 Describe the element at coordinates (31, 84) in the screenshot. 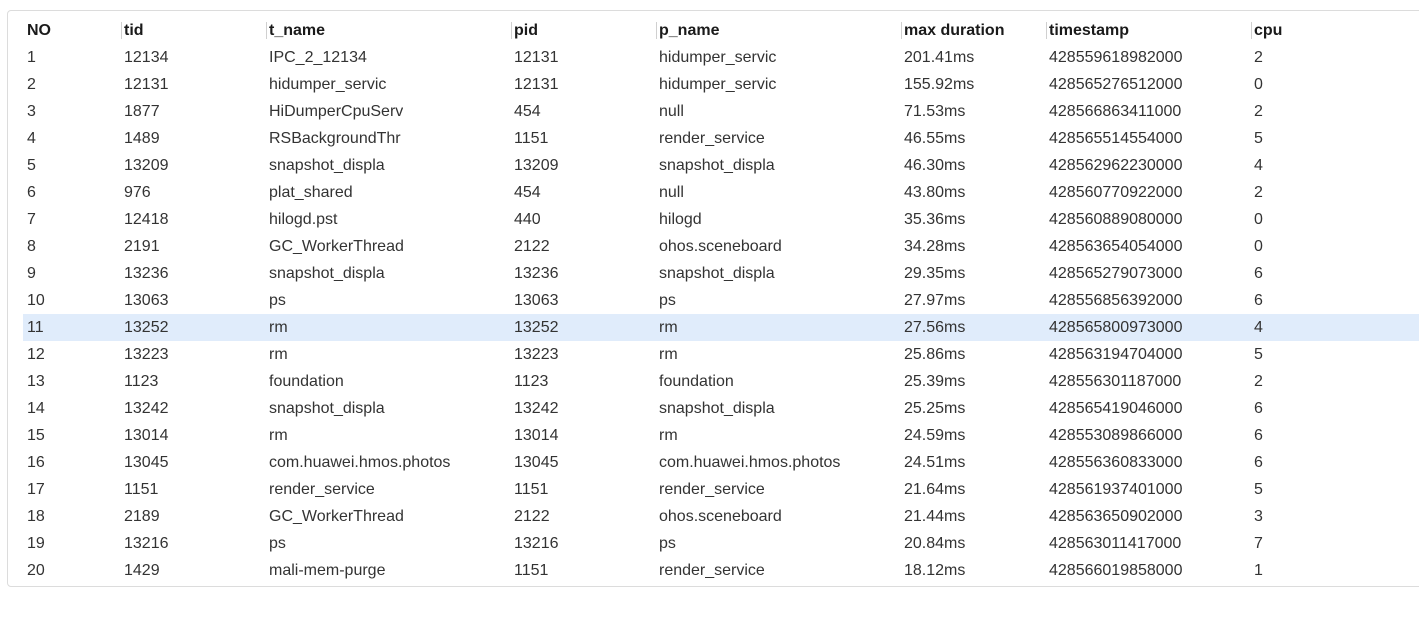

I see `cell-no: 2` at that location.